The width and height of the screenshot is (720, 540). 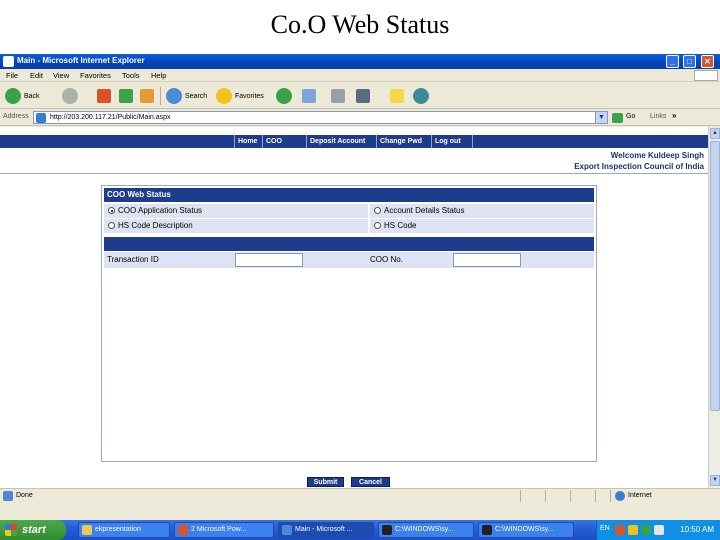 I want to click on radio-selected-icon, so click(x=111, y=210).